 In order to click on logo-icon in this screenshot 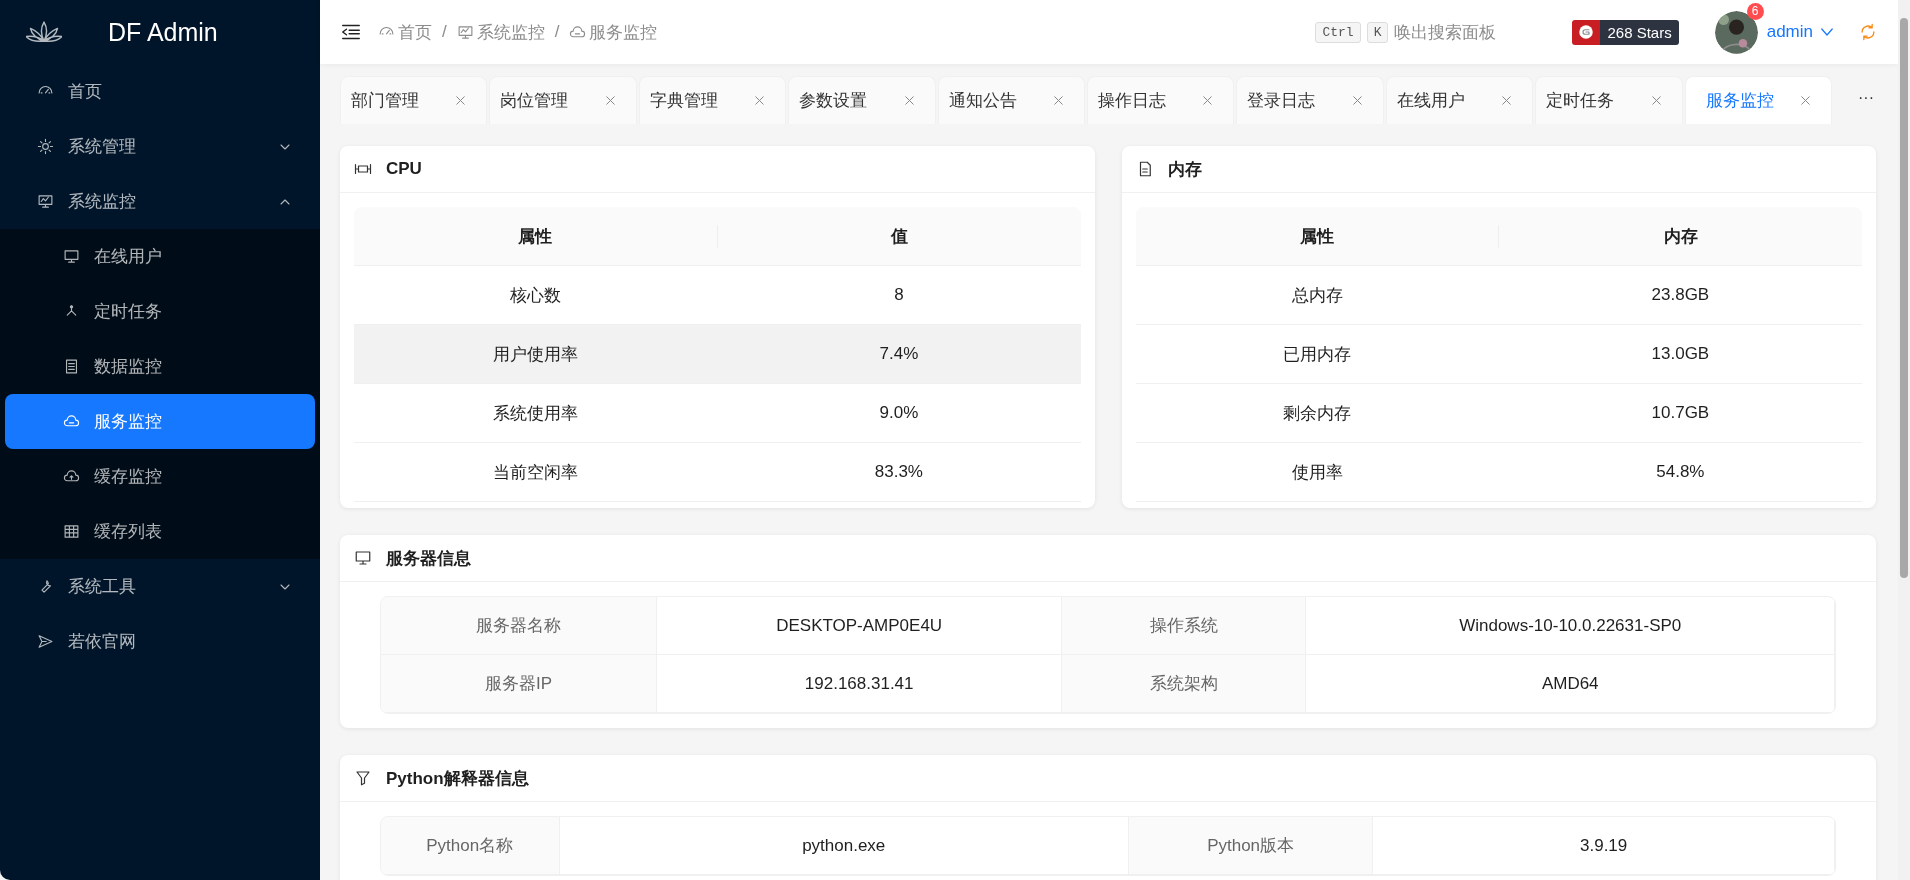, I will do `click(1586, 32)`.